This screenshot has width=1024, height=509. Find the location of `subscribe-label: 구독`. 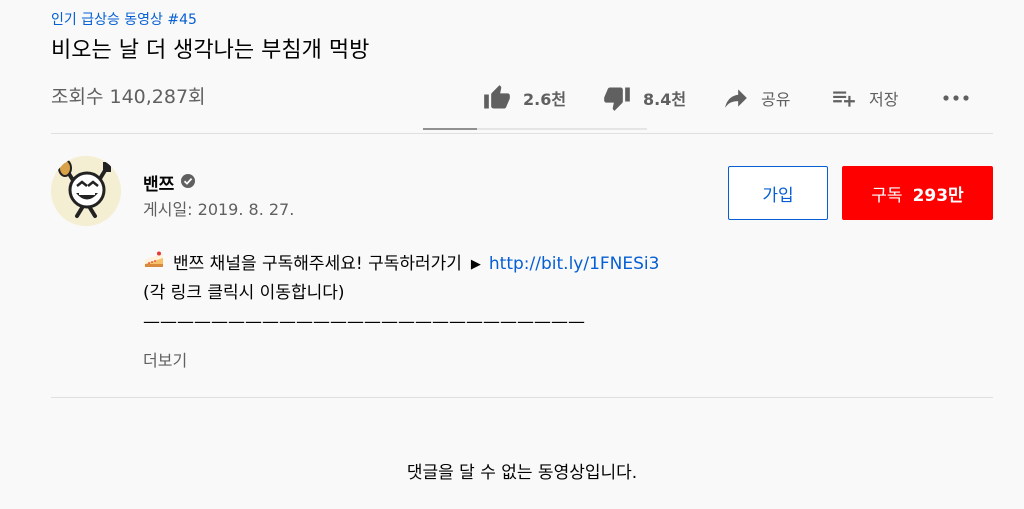

subscribe-label: 구독 is located at coordinates (887, 195).